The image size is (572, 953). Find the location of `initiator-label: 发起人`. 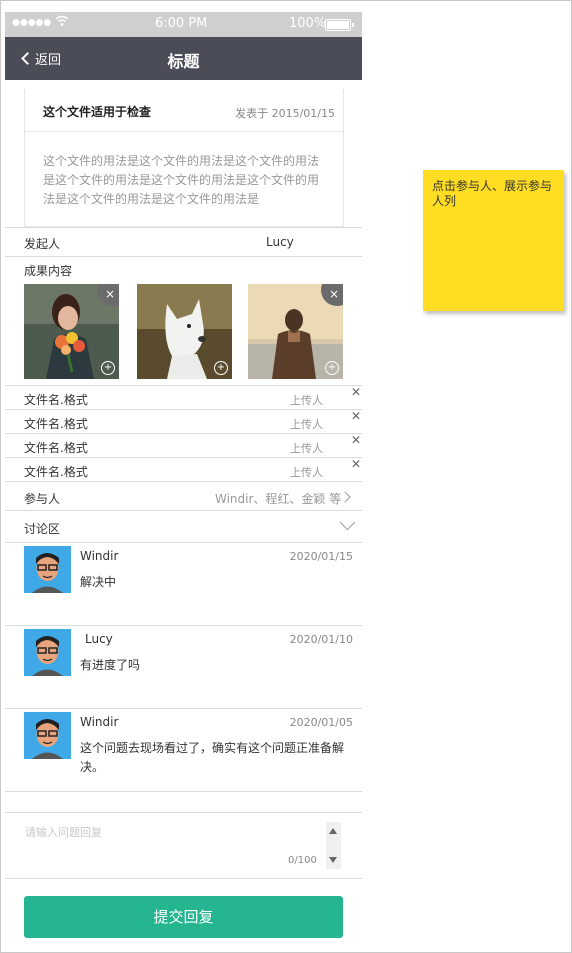

initiator-label: 发起人 is located at coordinates (42, 244).